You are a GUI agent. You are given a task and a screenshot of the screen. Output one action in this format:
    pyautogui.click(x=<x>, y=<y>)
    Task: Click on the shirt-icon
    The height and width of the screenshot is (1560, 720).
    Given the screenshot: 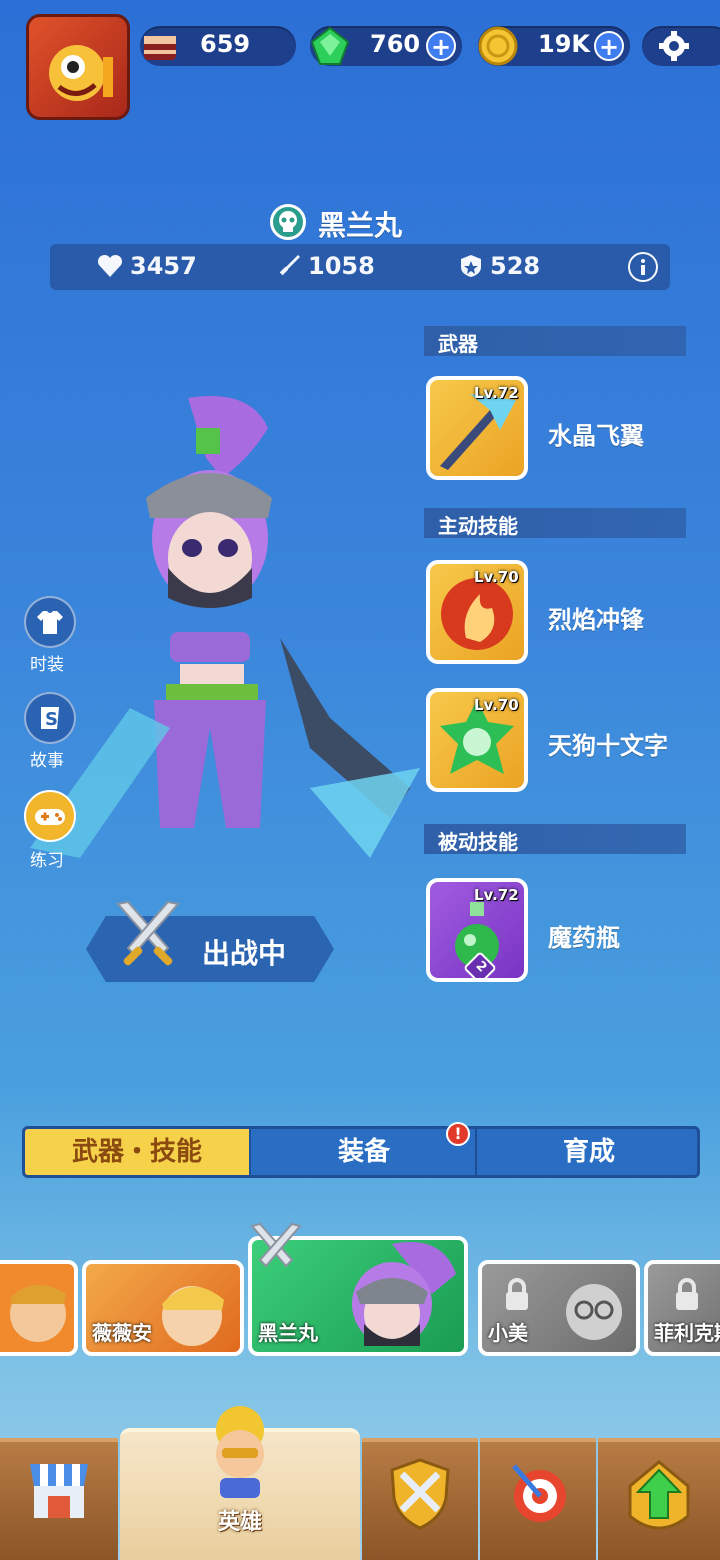 What is the action you would take?
    pyautogui.click(x=50, y=622)
    